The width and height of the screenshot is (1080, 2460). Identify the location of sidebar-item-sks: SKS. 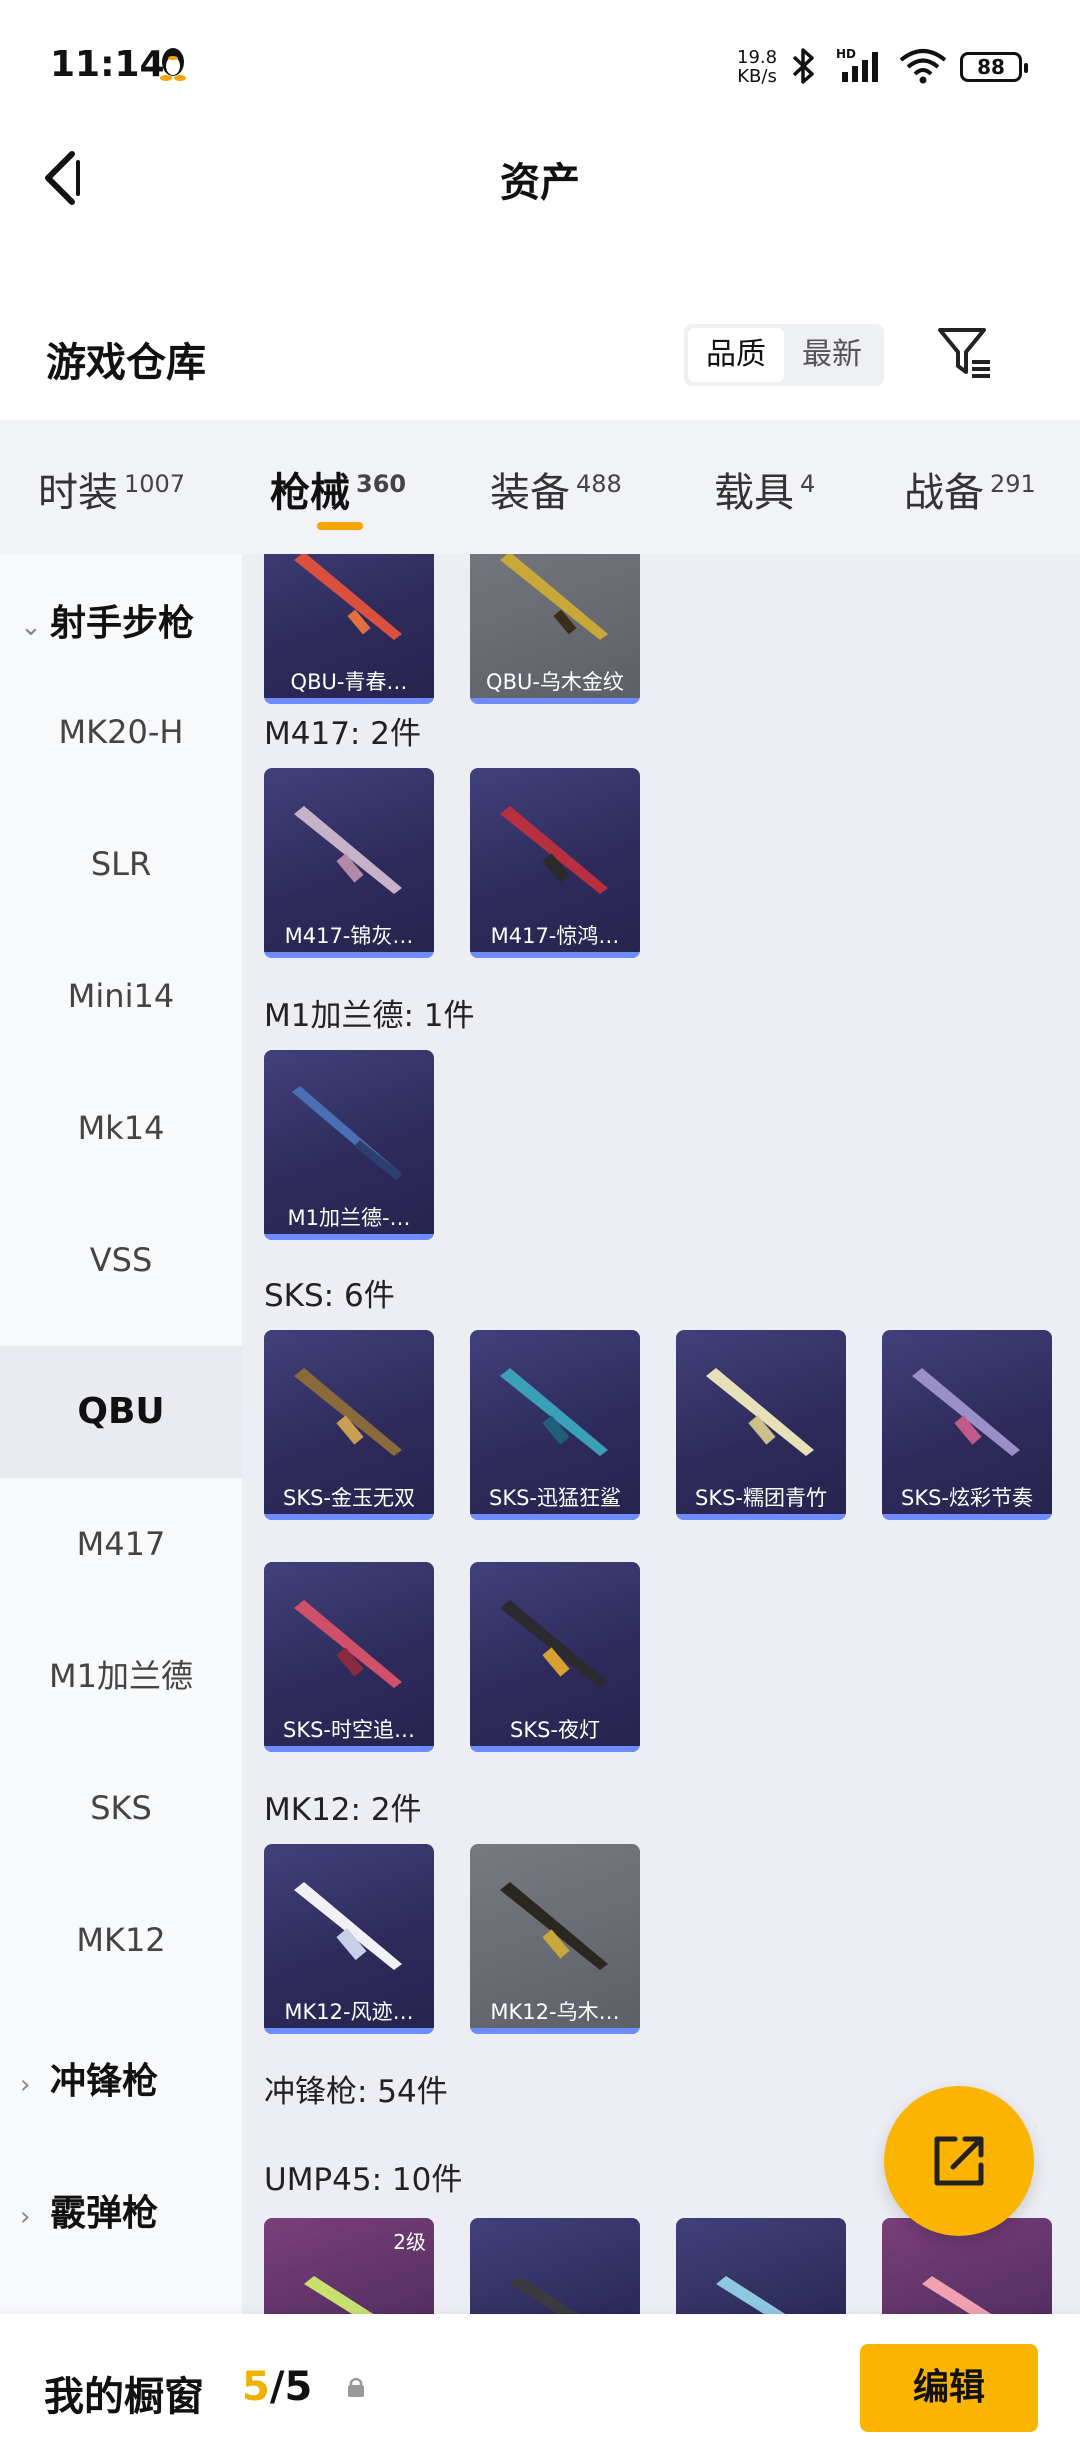
(121, 1808).